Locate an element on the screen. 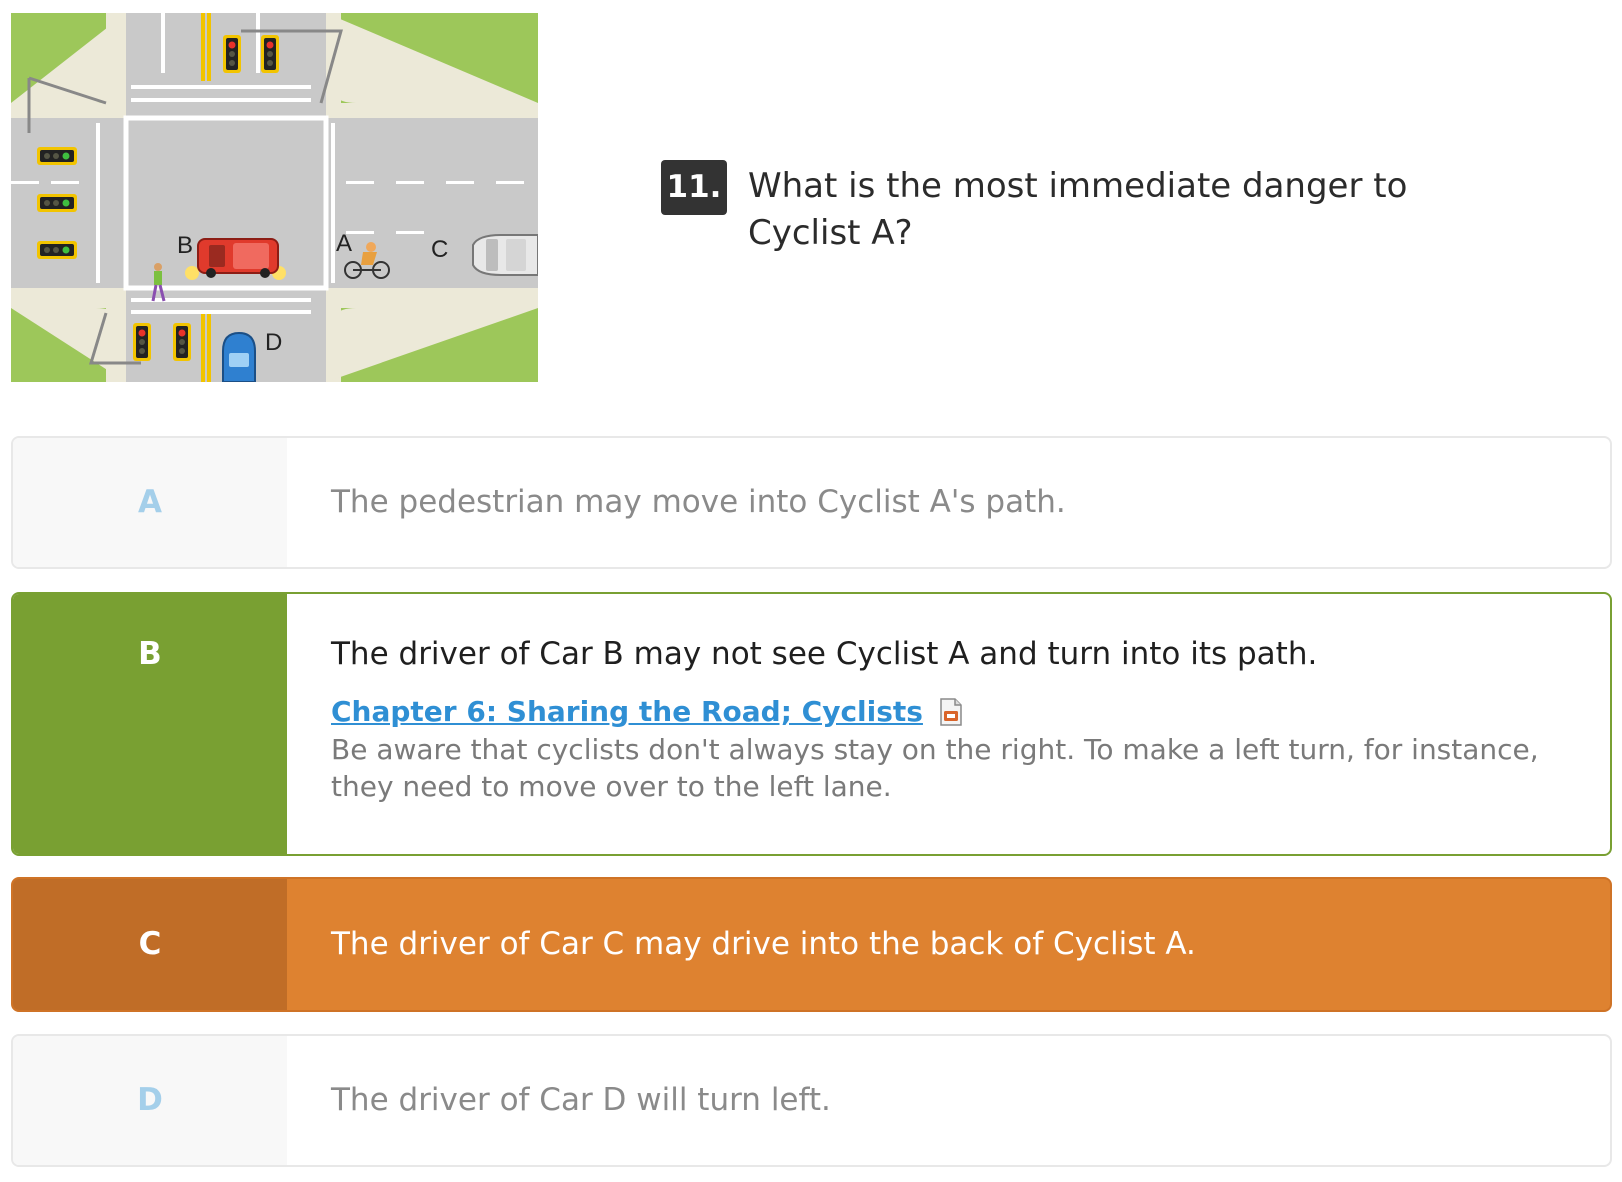  question-number: 11. is located at coordinates (694, 187).